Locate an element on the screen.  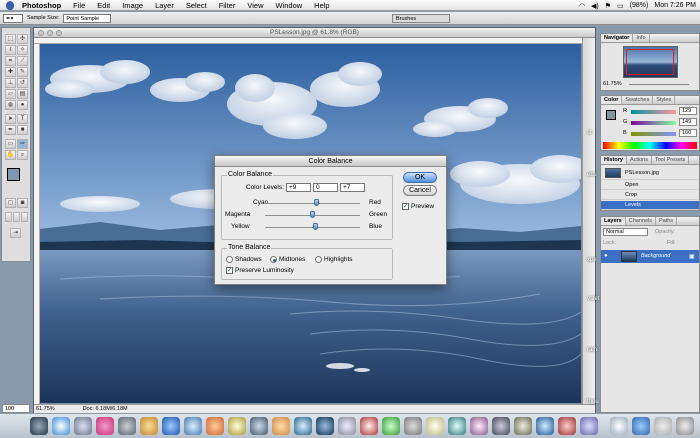
midtones-label: Midtones is located at coordinates (292, 259).